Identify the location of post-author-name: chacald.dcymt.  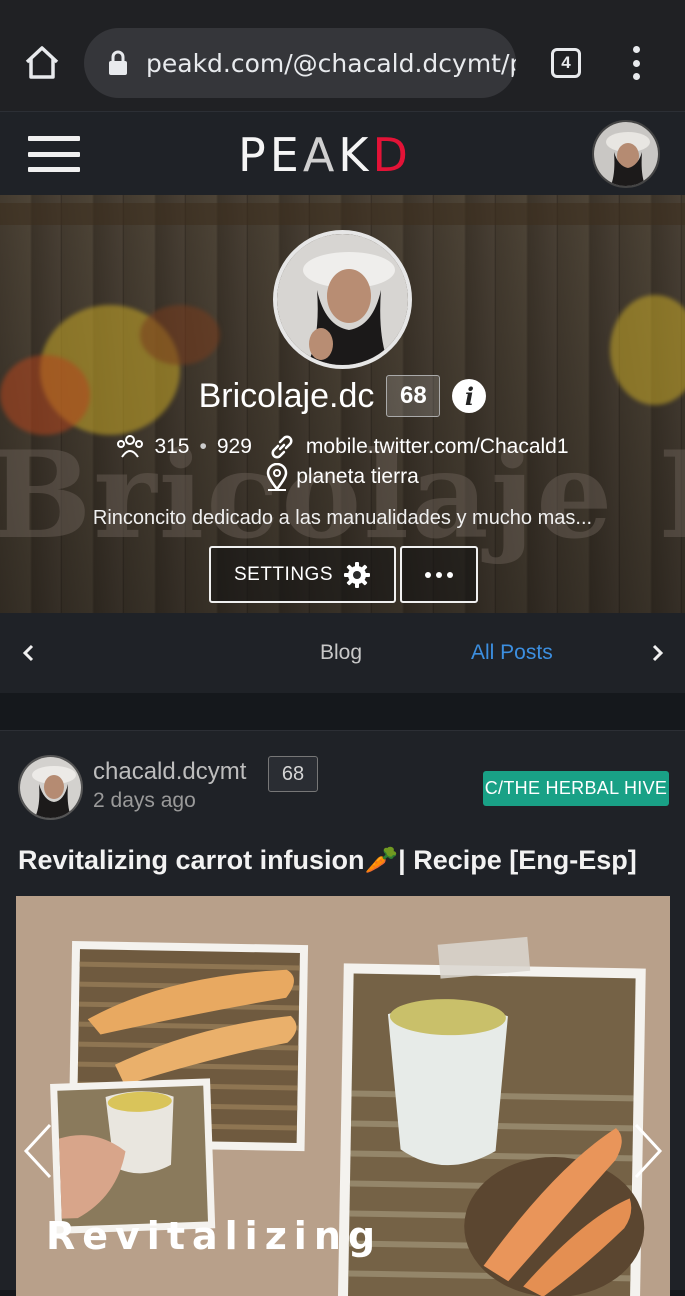
(169, 772).